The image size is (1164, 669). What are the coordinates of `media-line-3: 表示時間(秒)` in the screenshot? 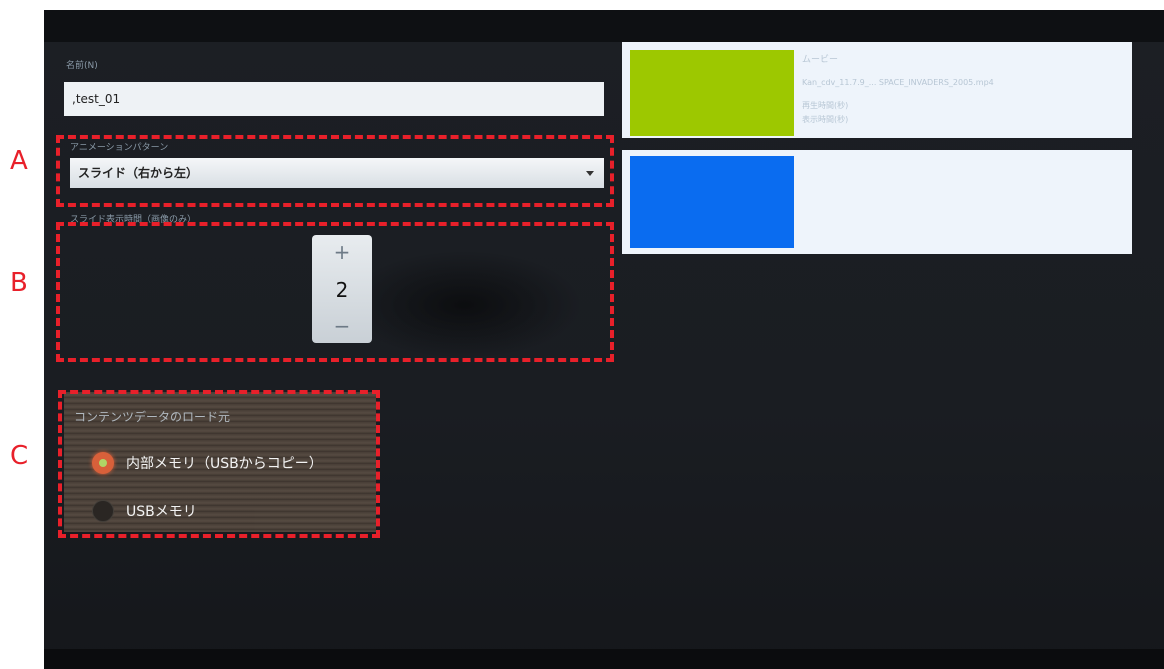 It's located at (825, 119).